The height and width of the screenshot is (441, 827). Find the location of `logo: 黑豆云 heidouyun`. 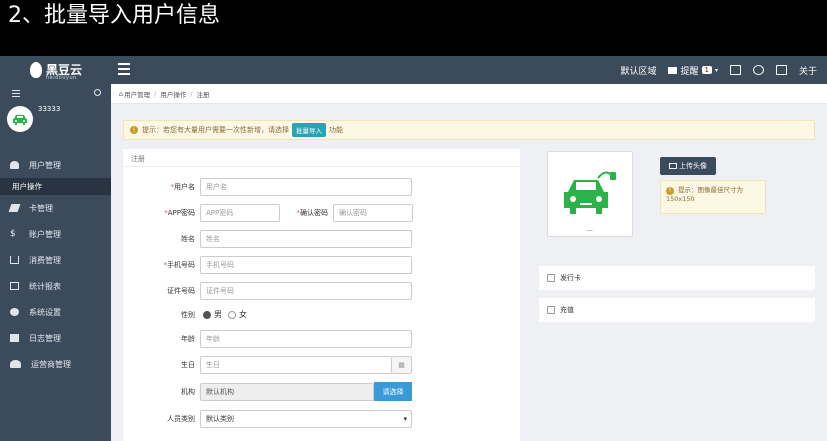

logo: 黑豆云 heidouyun is located at coordinates (54, 70).